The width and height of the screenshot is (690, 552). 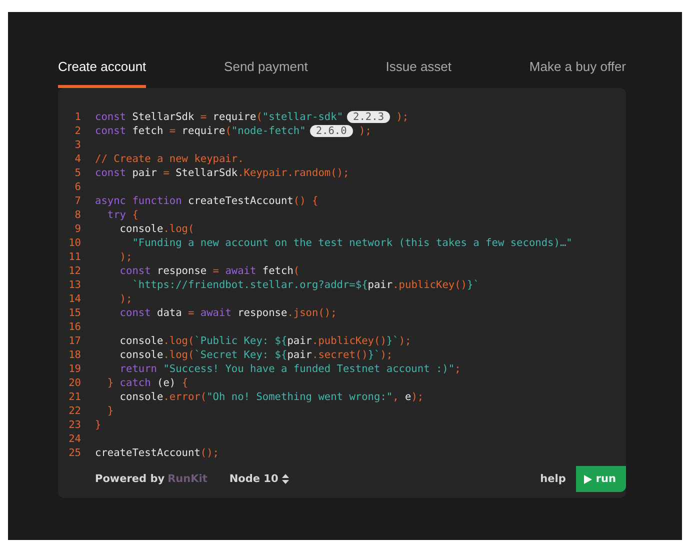 I want to click on code-text: `https://friendbot.stellar.org?addr=${pair.publicKey()}`, so click(x=305, y=285).